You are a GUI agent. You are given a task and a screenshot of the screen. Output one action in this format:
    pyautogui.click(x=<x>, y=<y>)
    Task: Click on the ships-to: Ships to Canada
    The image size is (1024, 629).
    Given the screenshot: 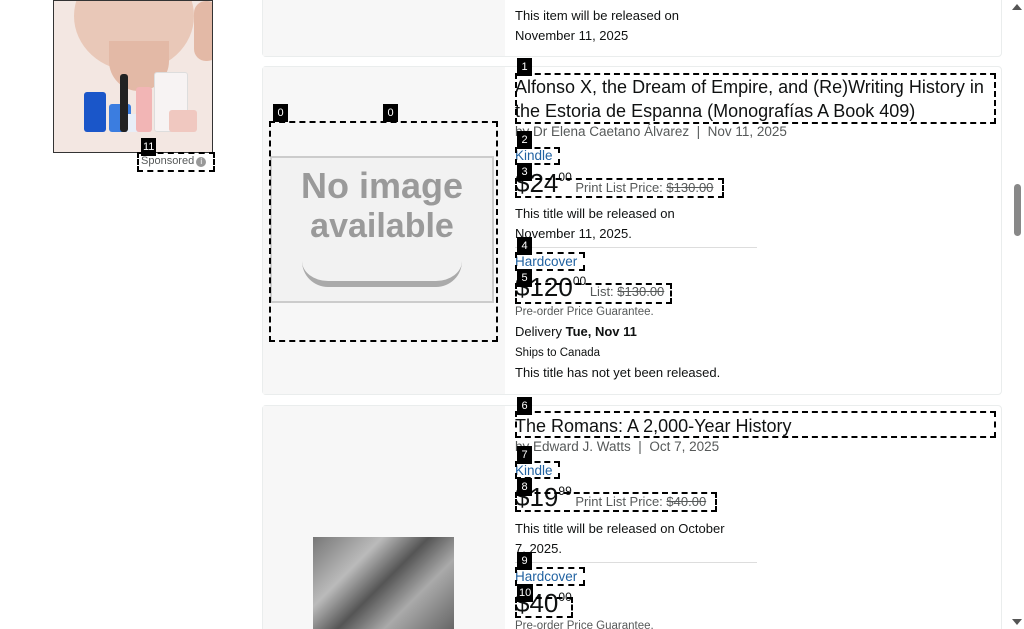 What is the action you would take?
    pyautogui.click(x=558, y=353)
    